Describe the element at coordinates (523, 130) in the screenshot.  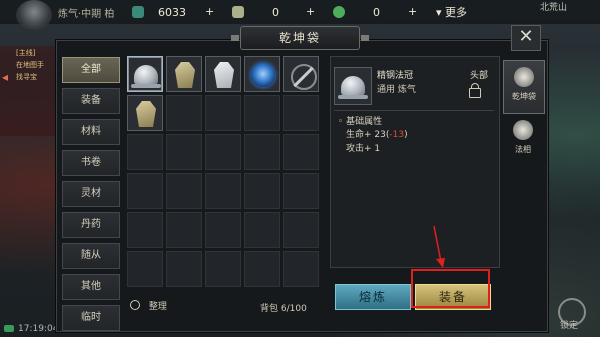
I see `armor-icon` at that location.